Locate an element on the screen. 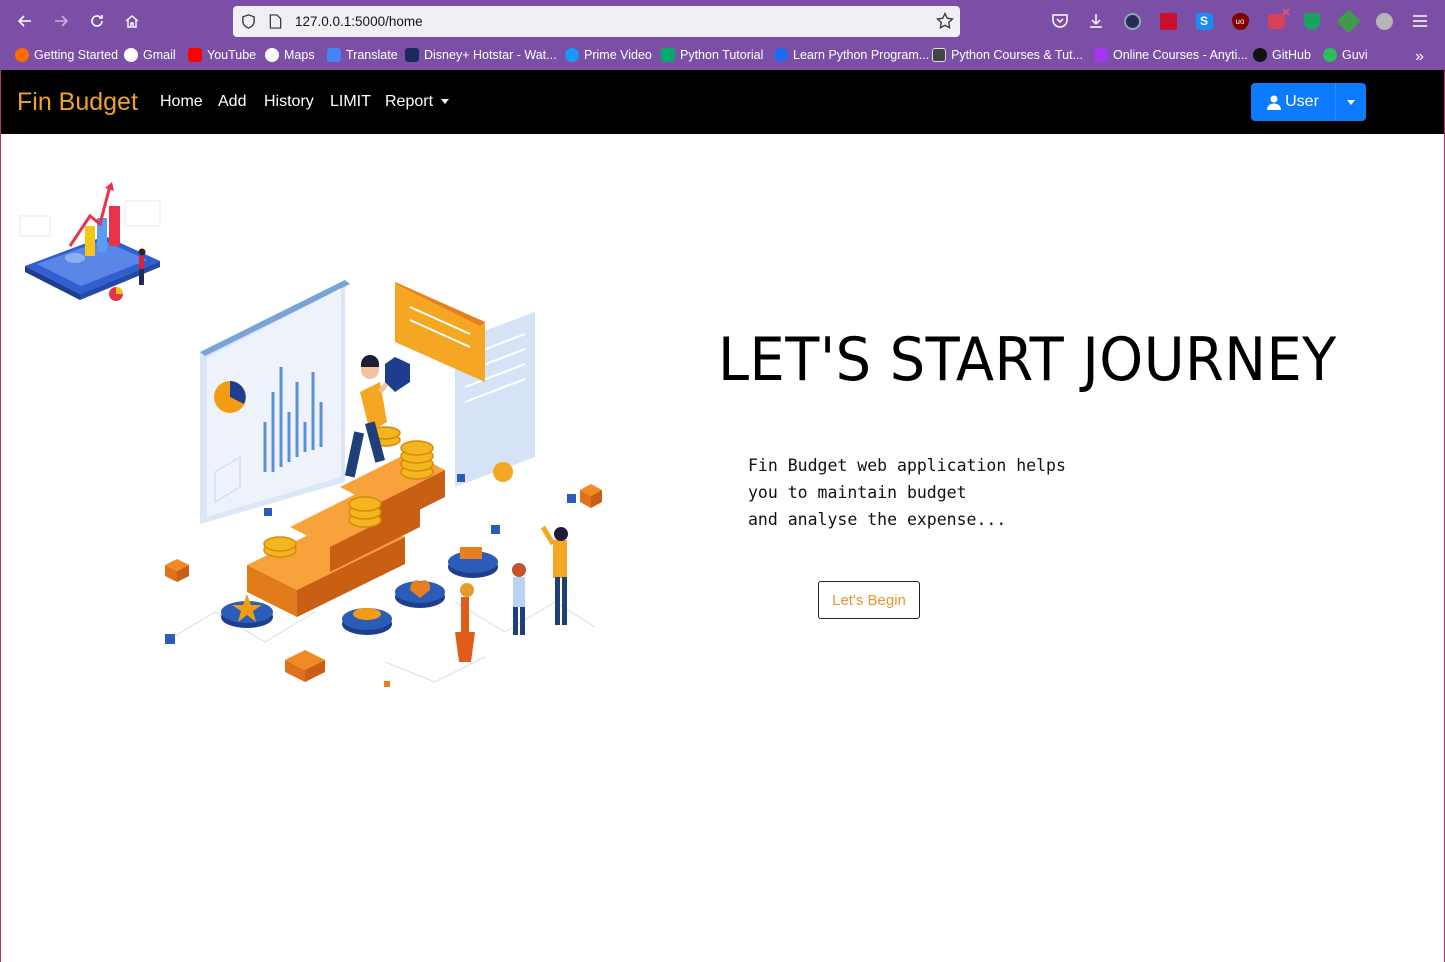  reload-button is located at coordinates (97, 21).